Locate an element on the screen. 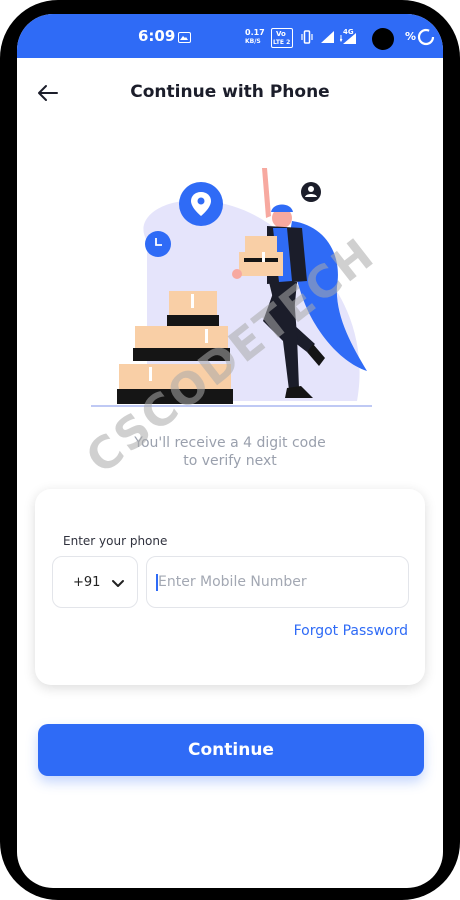  side-button-left-top is located at coordinates (3, 207).